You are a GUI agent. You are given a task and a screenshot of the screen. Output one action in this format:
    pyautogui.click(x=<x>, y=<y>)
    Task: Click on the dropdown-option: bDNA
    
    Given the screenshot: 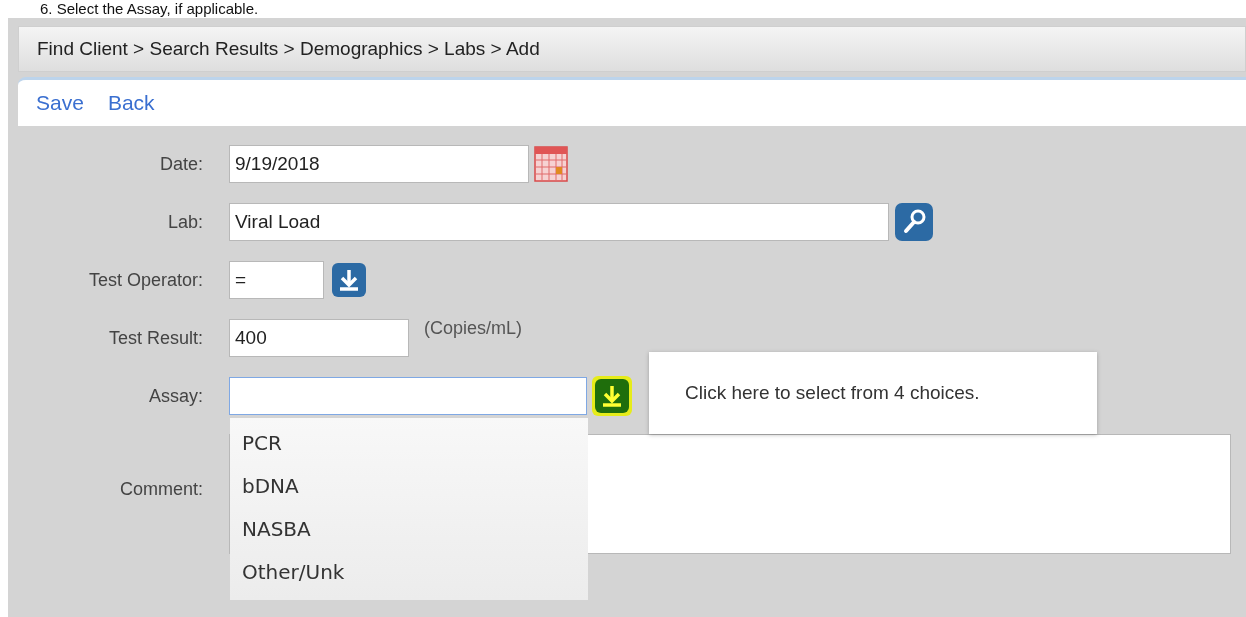 What is the action you would take?
    pyautogui.click(x=409, y=486)
    